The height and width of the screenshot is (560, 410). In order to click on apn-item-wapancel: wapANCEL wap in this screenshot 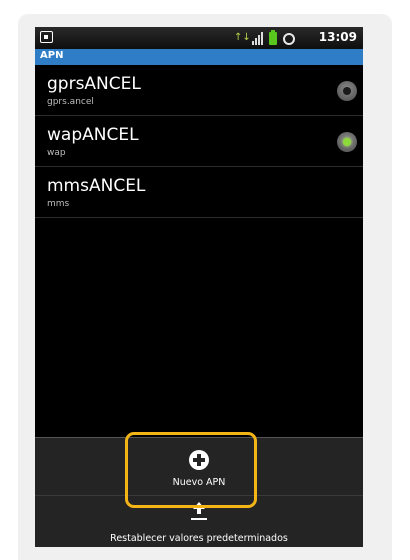, I will do `click(199, 141)`.